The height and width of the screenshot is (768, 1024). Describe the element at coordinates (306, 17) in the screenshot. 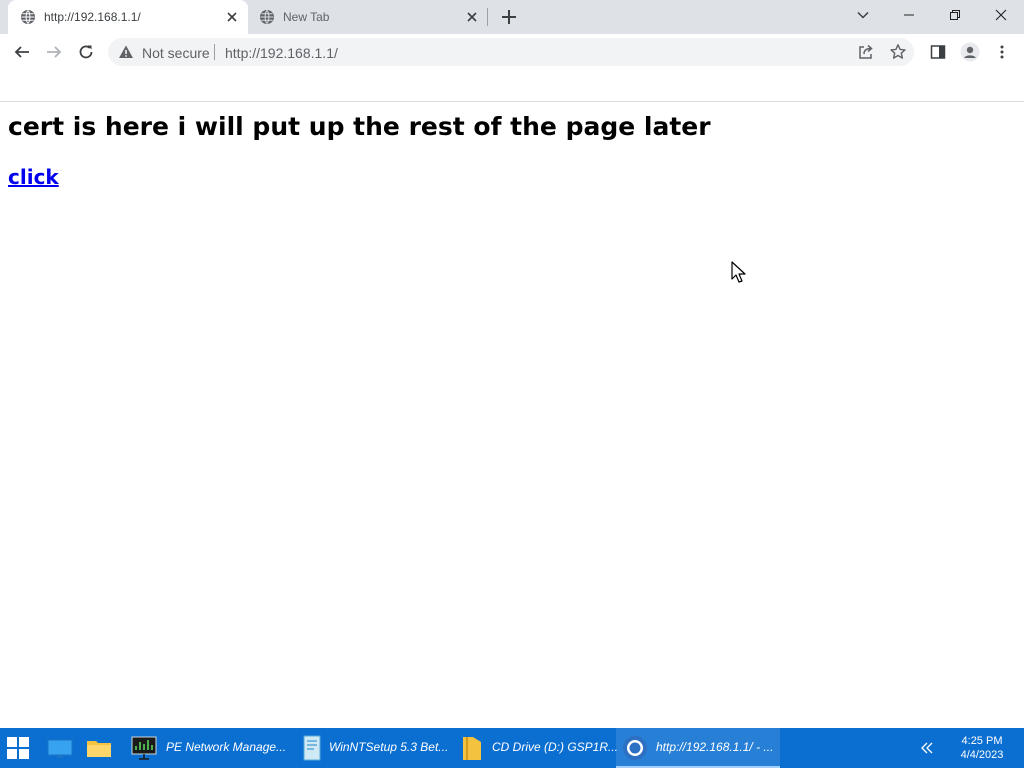

I see `tab-title: New Tab` at that location.